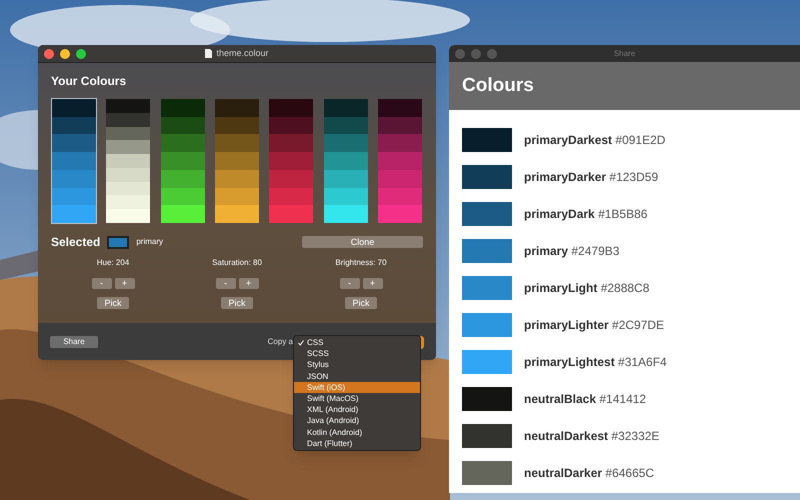  Describe the element at coordinates (329, 443) in the screenshot. I see `menu-item-label: Dart (Flutter)` at that location.